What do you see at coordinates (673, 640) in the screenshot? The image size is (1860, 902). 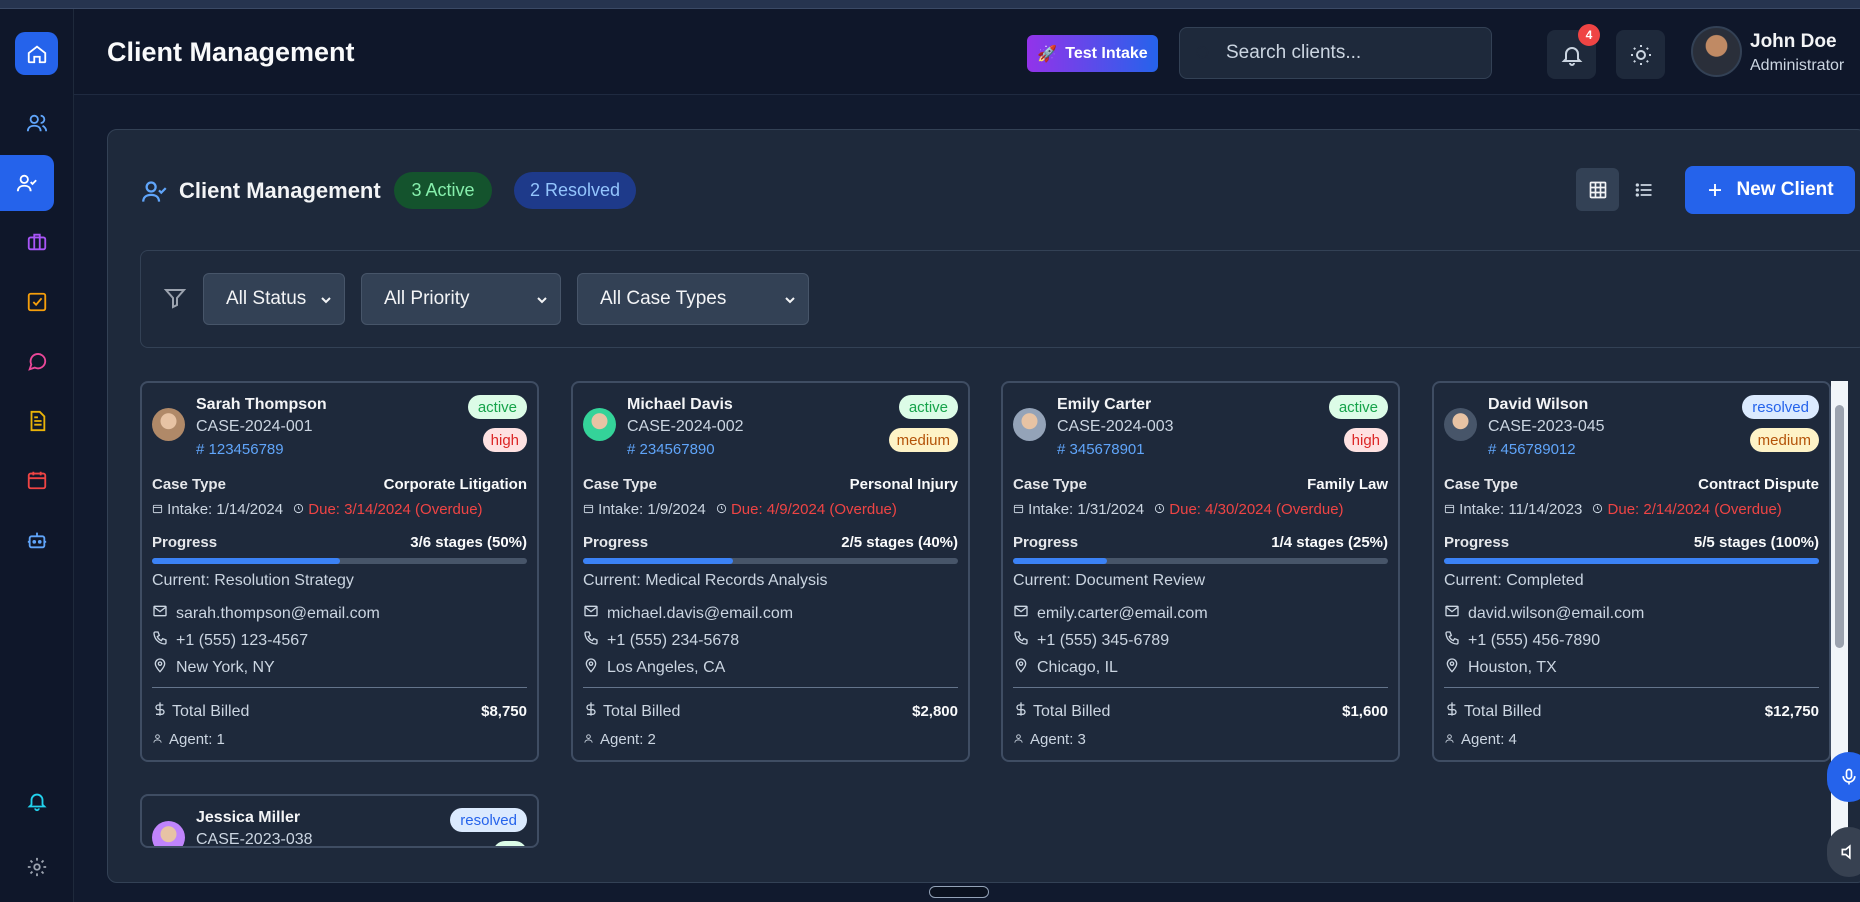 I see `client-phone: +1 (555) 234-5678` at bounding box center [673, 640].